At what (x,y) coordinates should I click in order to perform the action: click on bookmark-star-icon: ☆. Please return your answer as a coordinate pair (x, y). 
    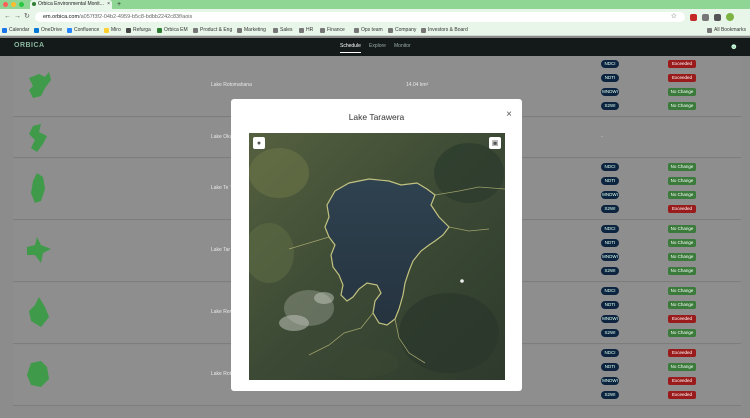
    Looking at the image, I should click on (674, 17).